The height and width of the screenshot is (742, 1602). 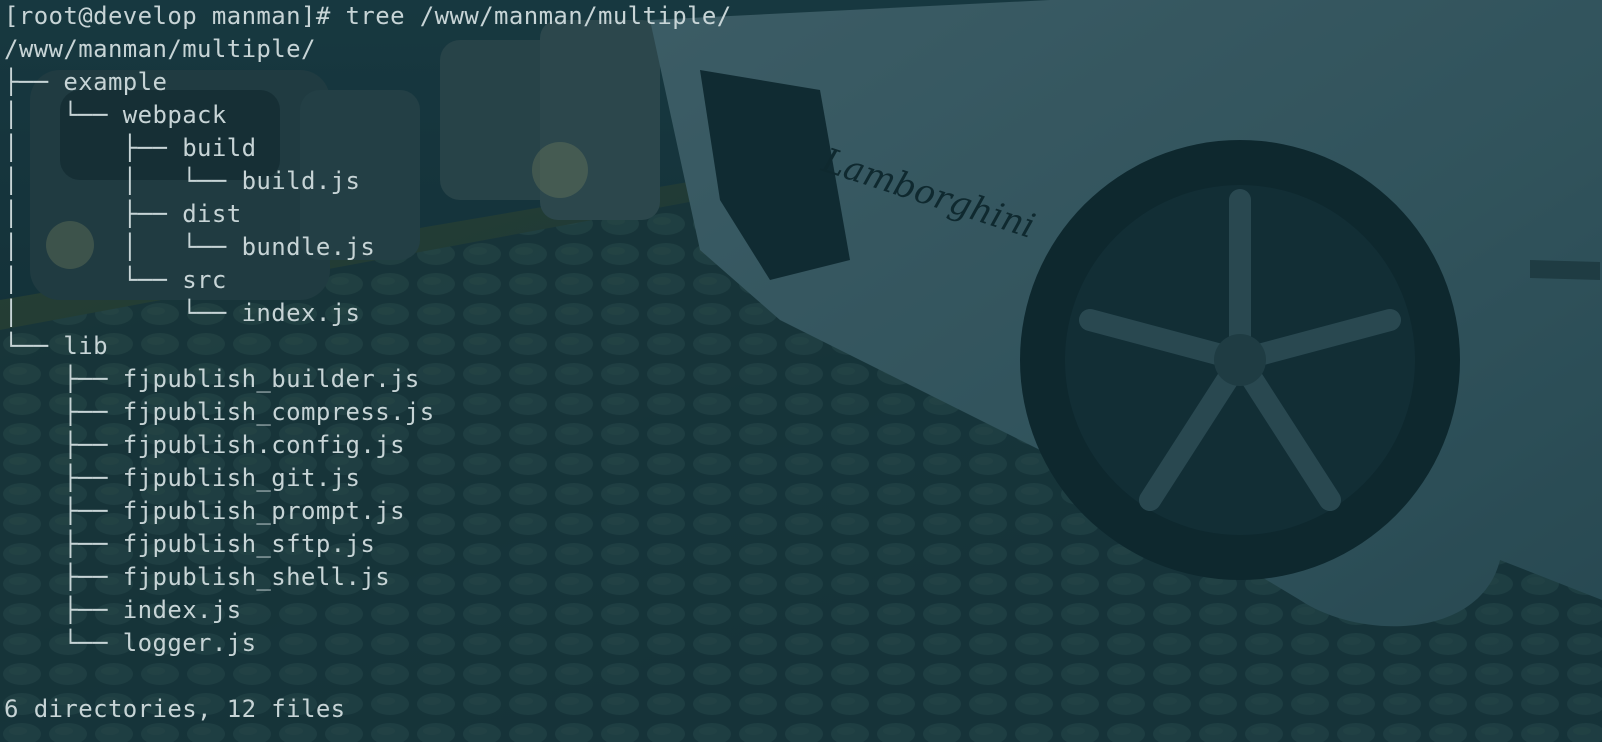 I want to click on tree-line: ├── fjpublish_compress.js, so click(x=219, y=412).